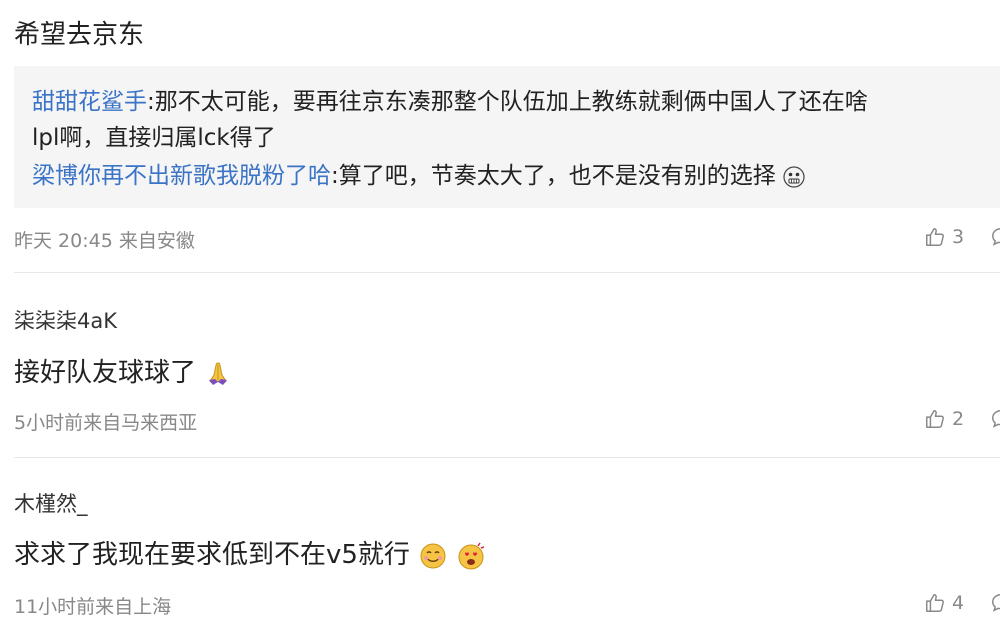  Describe the element at coordinates (944, 603) in the screenshot. I see `like-button: 4` at that location.